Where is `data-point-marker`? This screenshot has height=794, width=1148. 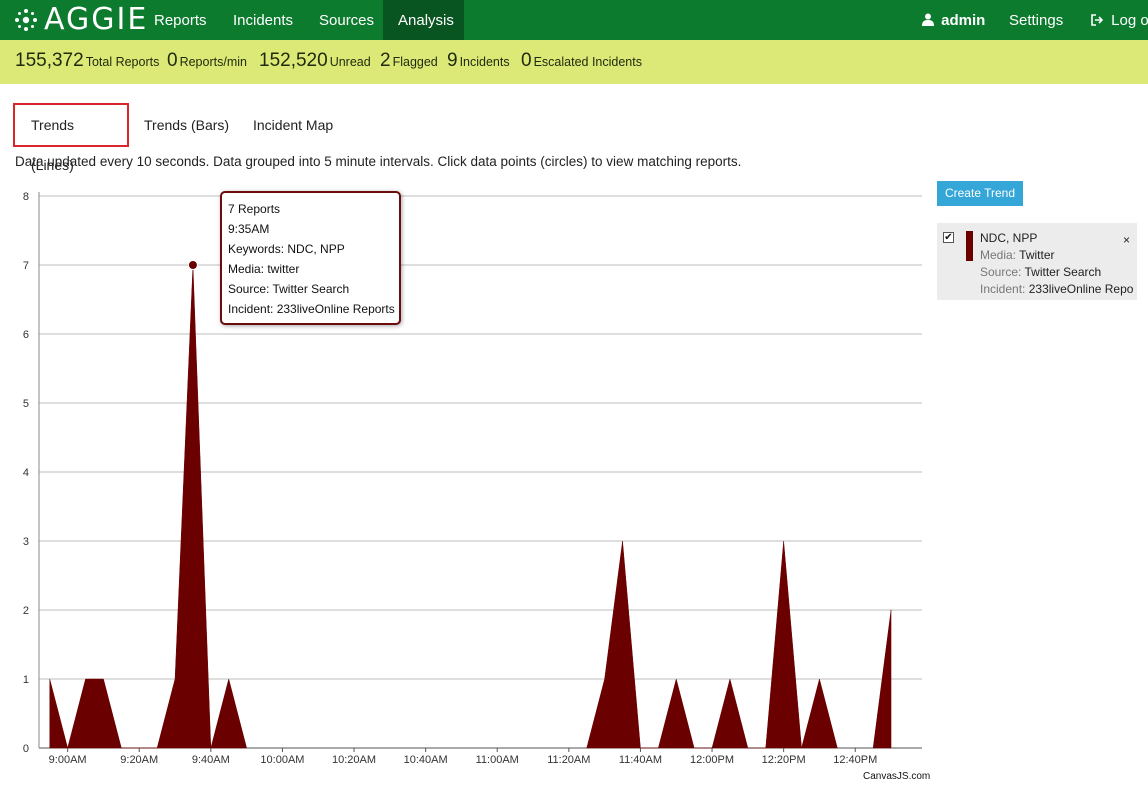
data-point-marker is located at coordinates (192, 265).